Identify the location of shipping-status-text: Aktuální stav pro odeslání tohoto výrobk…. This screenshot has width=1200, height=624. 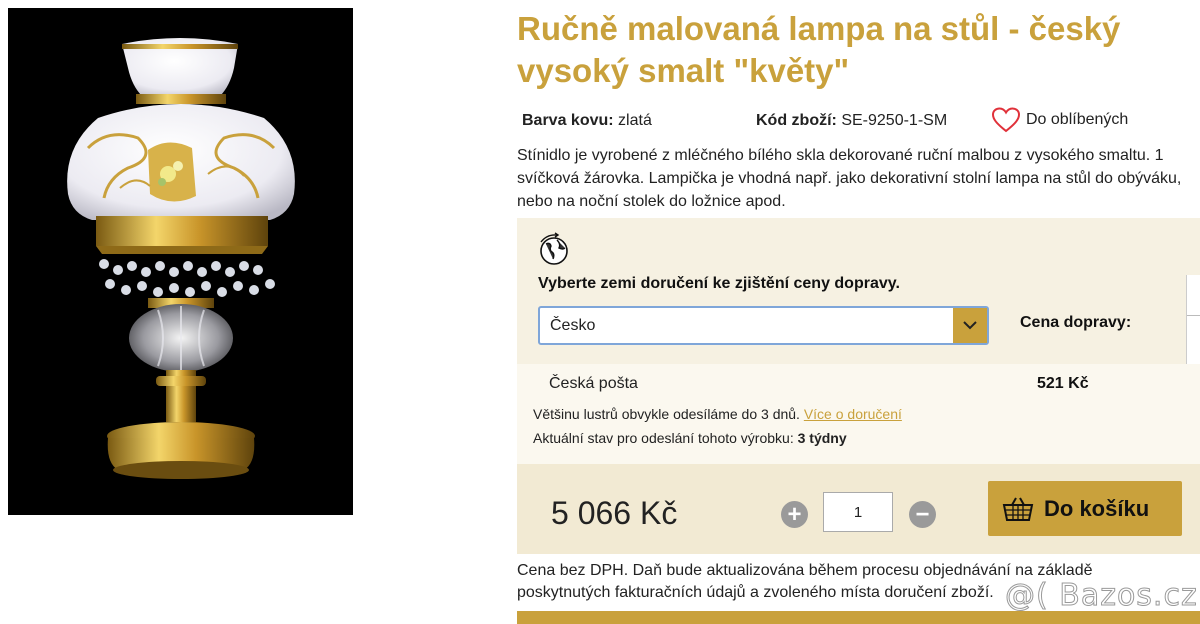
(663, 438).